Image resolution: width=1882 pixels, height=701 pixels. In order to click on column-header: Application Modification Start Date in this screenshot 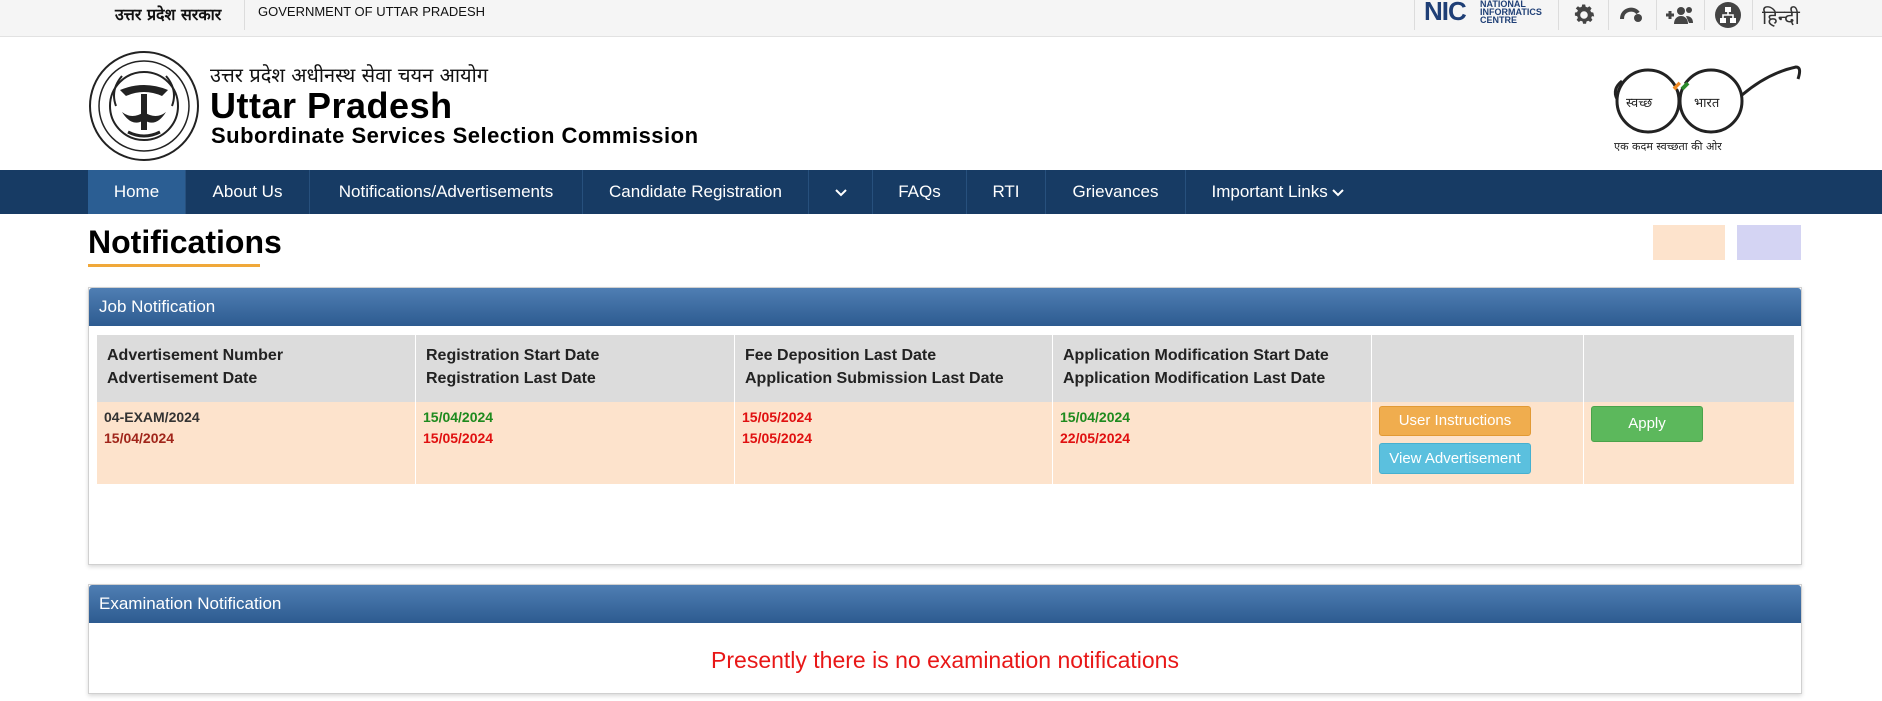, I will do `click(1196, 355)`.